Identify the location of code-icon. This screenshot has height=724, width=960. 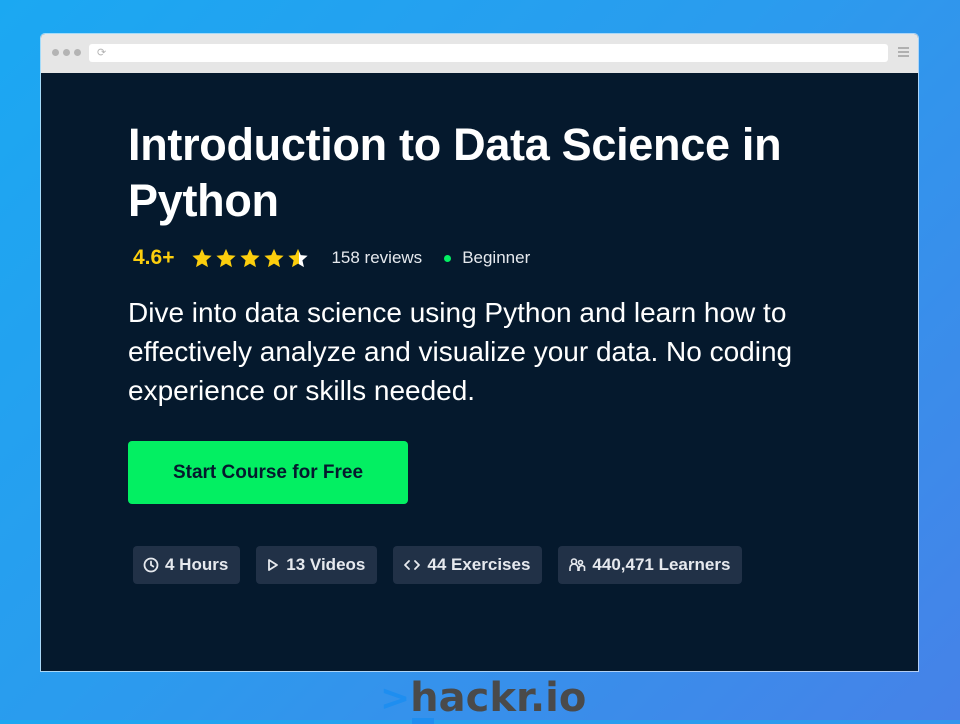
(412, 565).